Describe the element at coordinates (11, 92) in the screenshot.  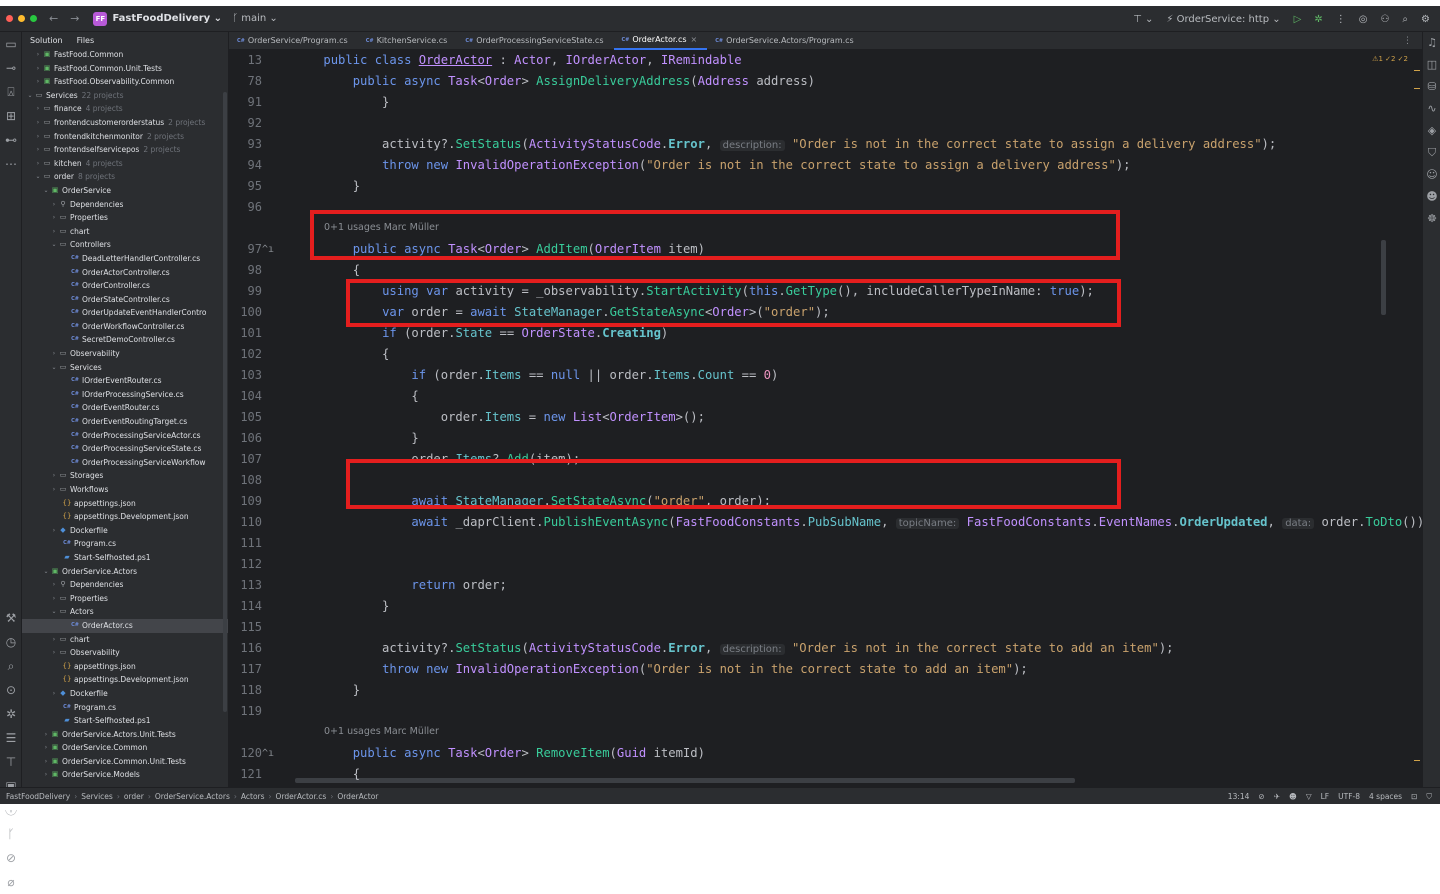
I see `structure-tool-icon: ⍓` at that location.